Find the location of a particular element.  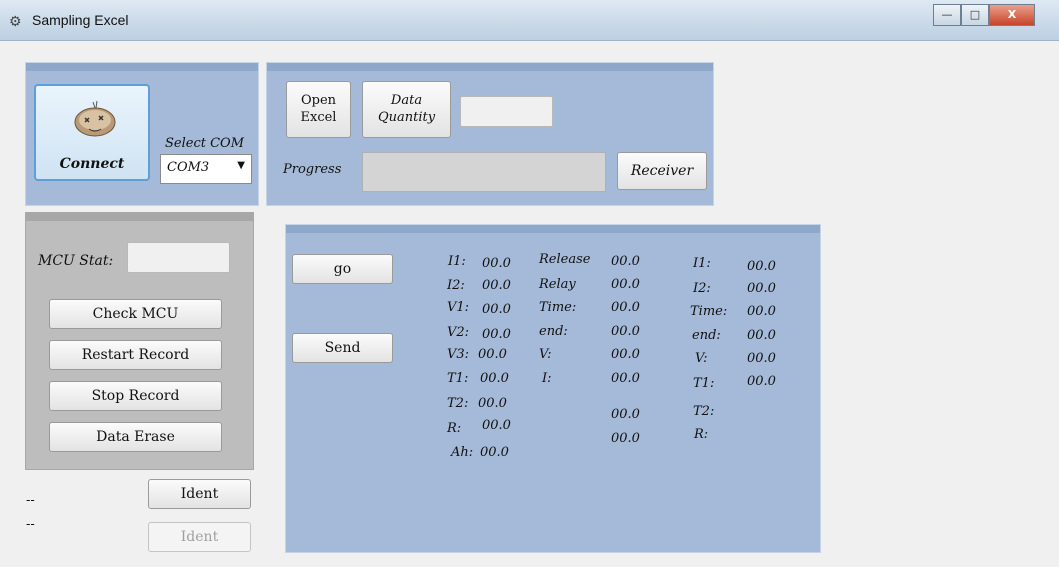

ident-status-1: -- is located at coordinates (30, 500).